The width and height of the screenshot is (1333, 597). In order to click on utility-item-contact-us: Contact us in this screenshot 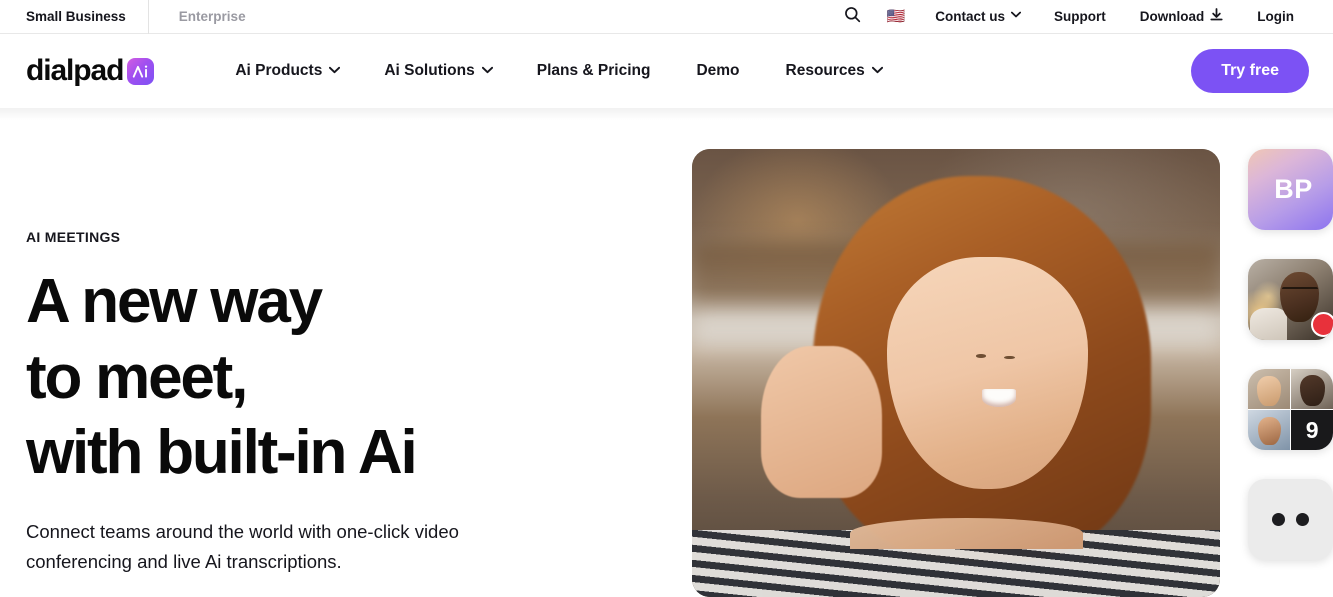, I will do `click(977, 16)`.